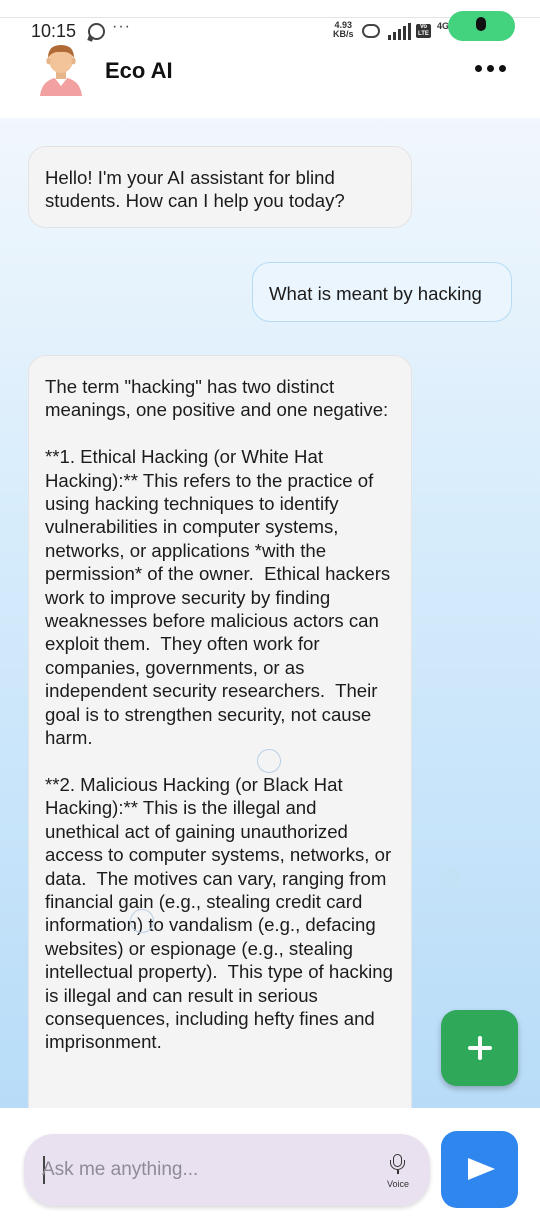 The width and height of the screenshot is (540, 1230). Describe the element at coordinates (139, 70) in the screenshot. I see `app-title: Eco AI` at that location.